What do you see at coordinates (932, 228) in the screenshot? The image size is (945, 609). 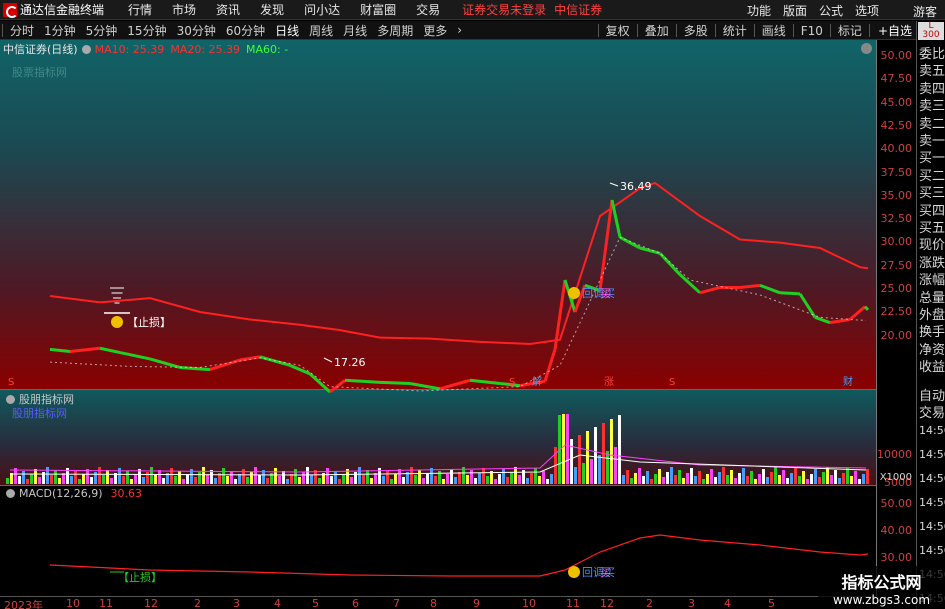 I see `quote-field-label: 买五` at bounding box center [932, 228].